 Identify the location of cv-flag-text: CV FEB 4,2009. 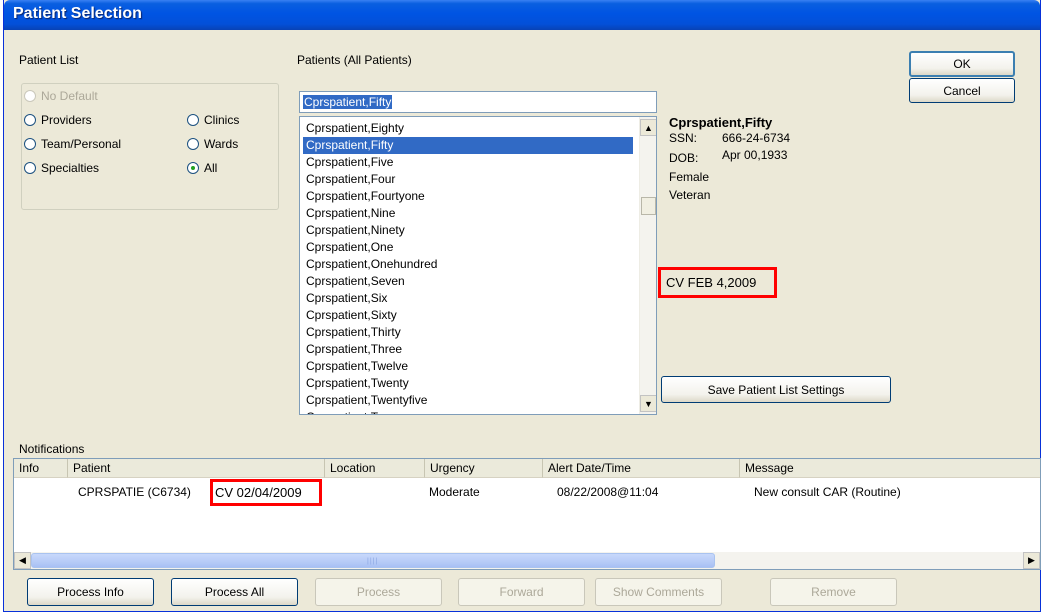
(711, 282).